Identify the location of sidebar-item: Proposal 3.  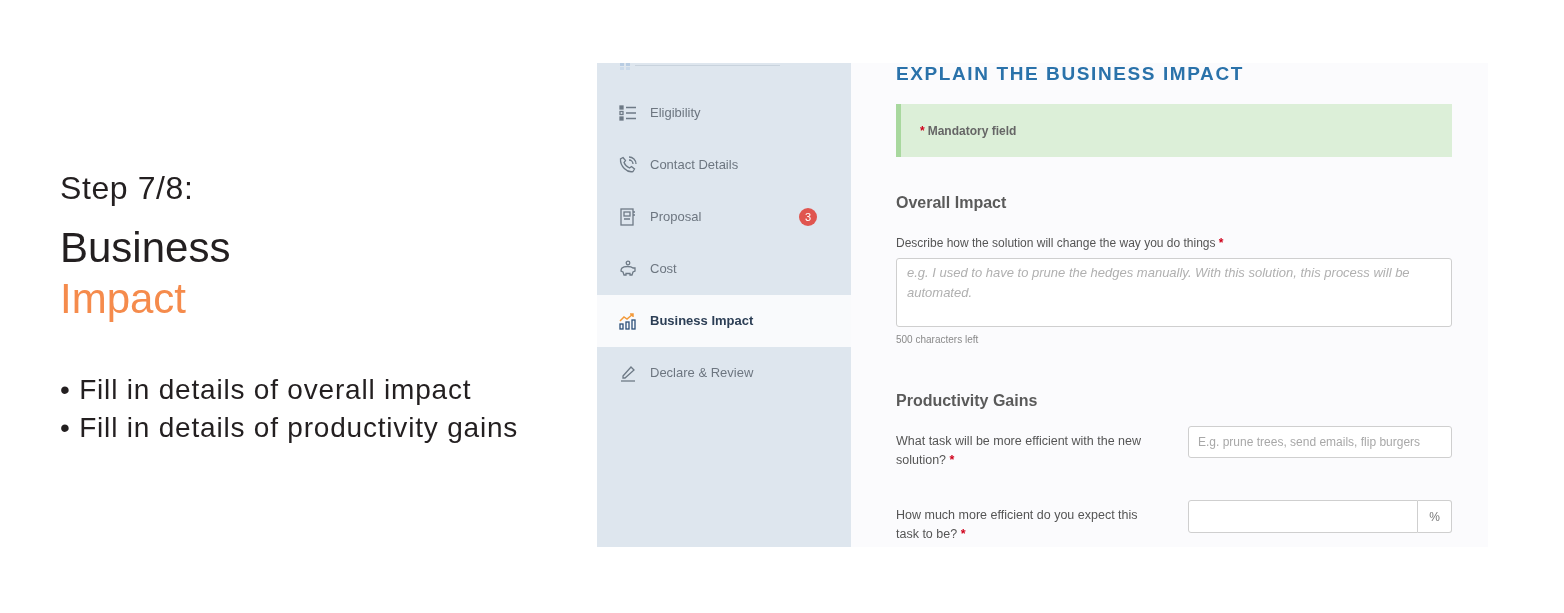
(724, 217).